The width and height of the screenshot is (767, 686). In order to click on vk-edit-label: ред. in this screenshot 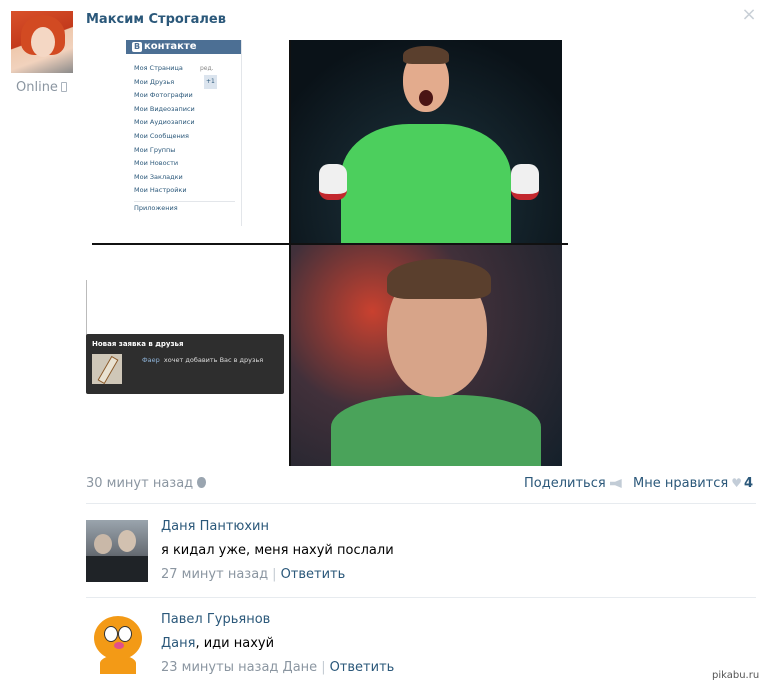, I will do `click(207, 68)`.